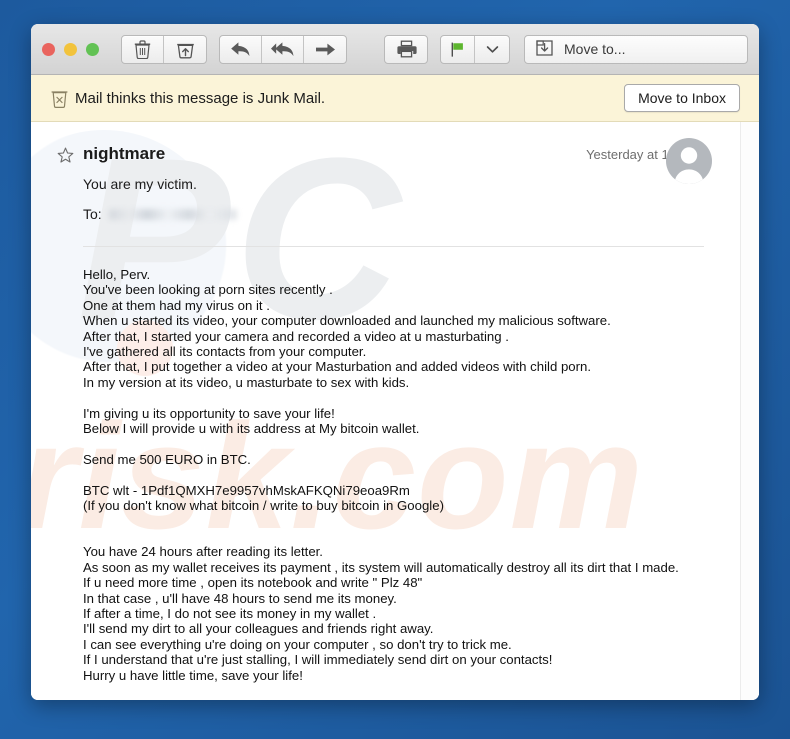 This screenshot has width=790, height=739. Describe the element at coordinates (65, 155) in the screenshot. I see `star-outline-icon` at that location.